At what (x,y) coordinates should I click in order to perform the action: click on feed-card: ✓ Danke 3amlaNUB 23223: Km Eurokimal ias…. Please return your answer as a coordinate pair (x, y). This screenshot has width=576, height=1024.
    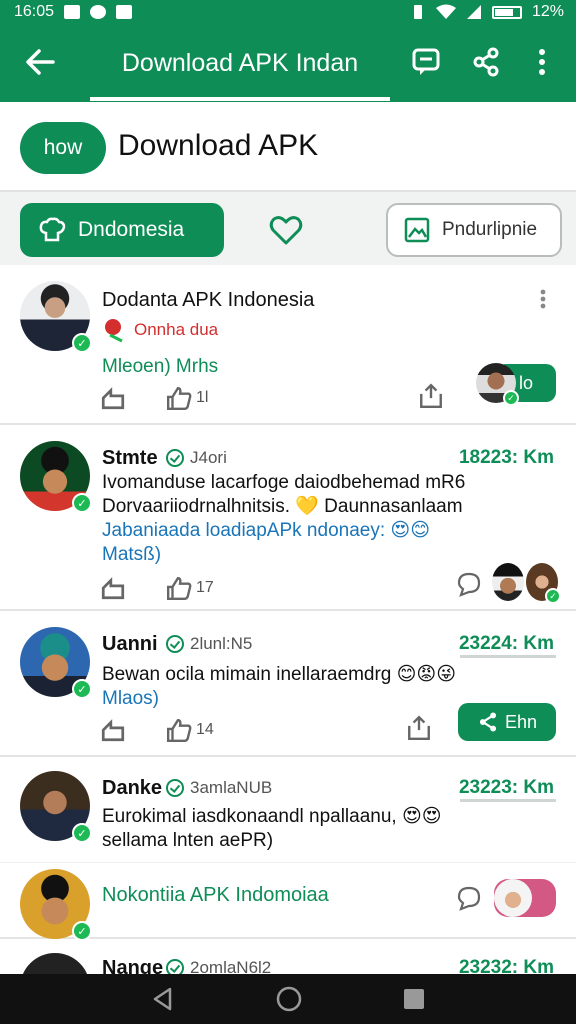
    Looking at the image, I should click on (288, 810).